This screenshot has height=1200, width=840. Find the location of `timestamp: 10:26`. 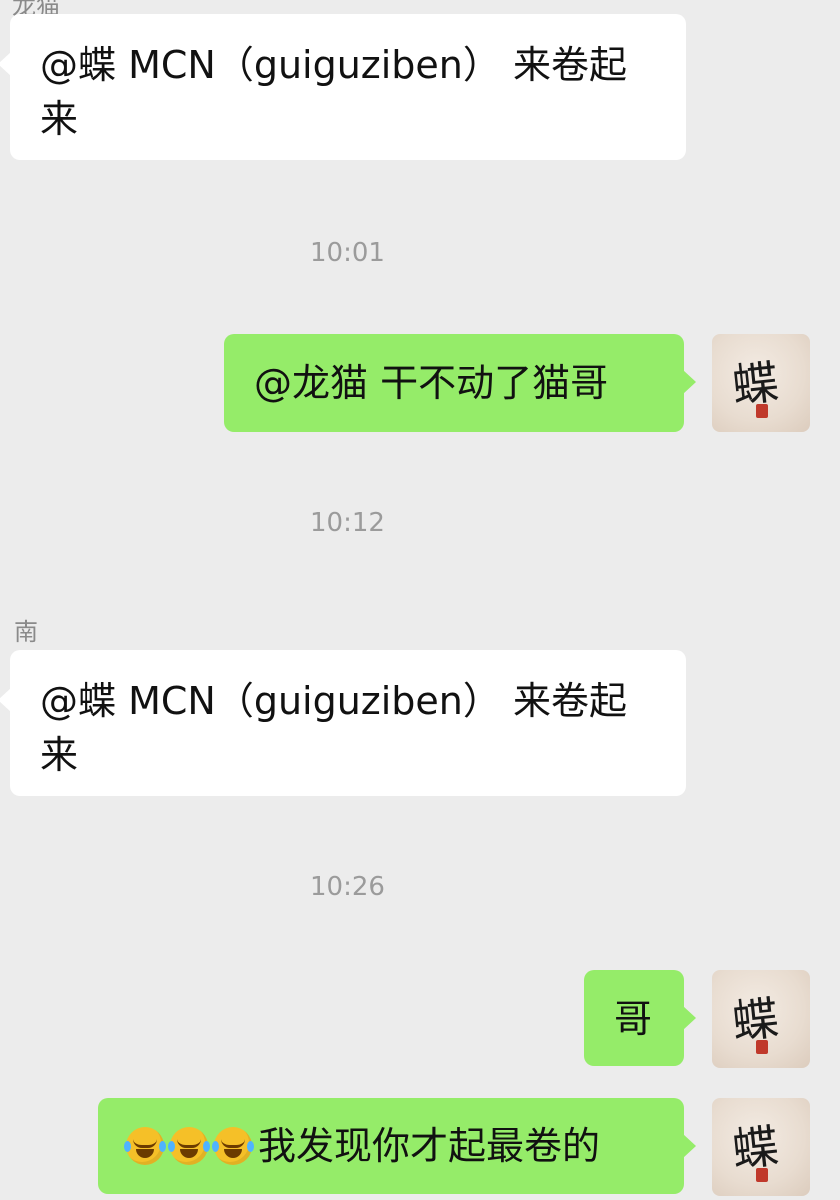

timestamp: 10:26 is located at coordinates (347, 887).